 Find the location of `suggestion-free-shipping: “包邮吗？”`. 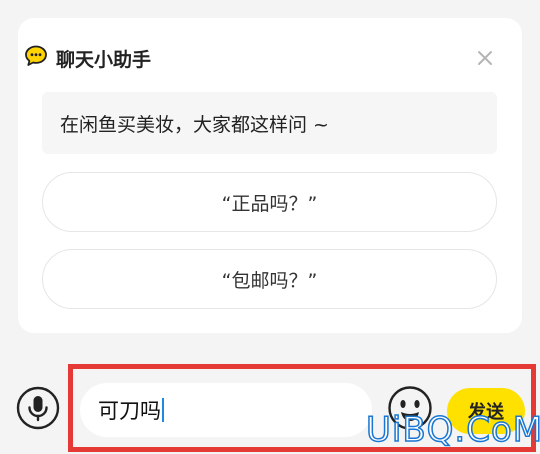

suggestion-free-shipping: “包邮吗？” is located at coordinates (269, 279).